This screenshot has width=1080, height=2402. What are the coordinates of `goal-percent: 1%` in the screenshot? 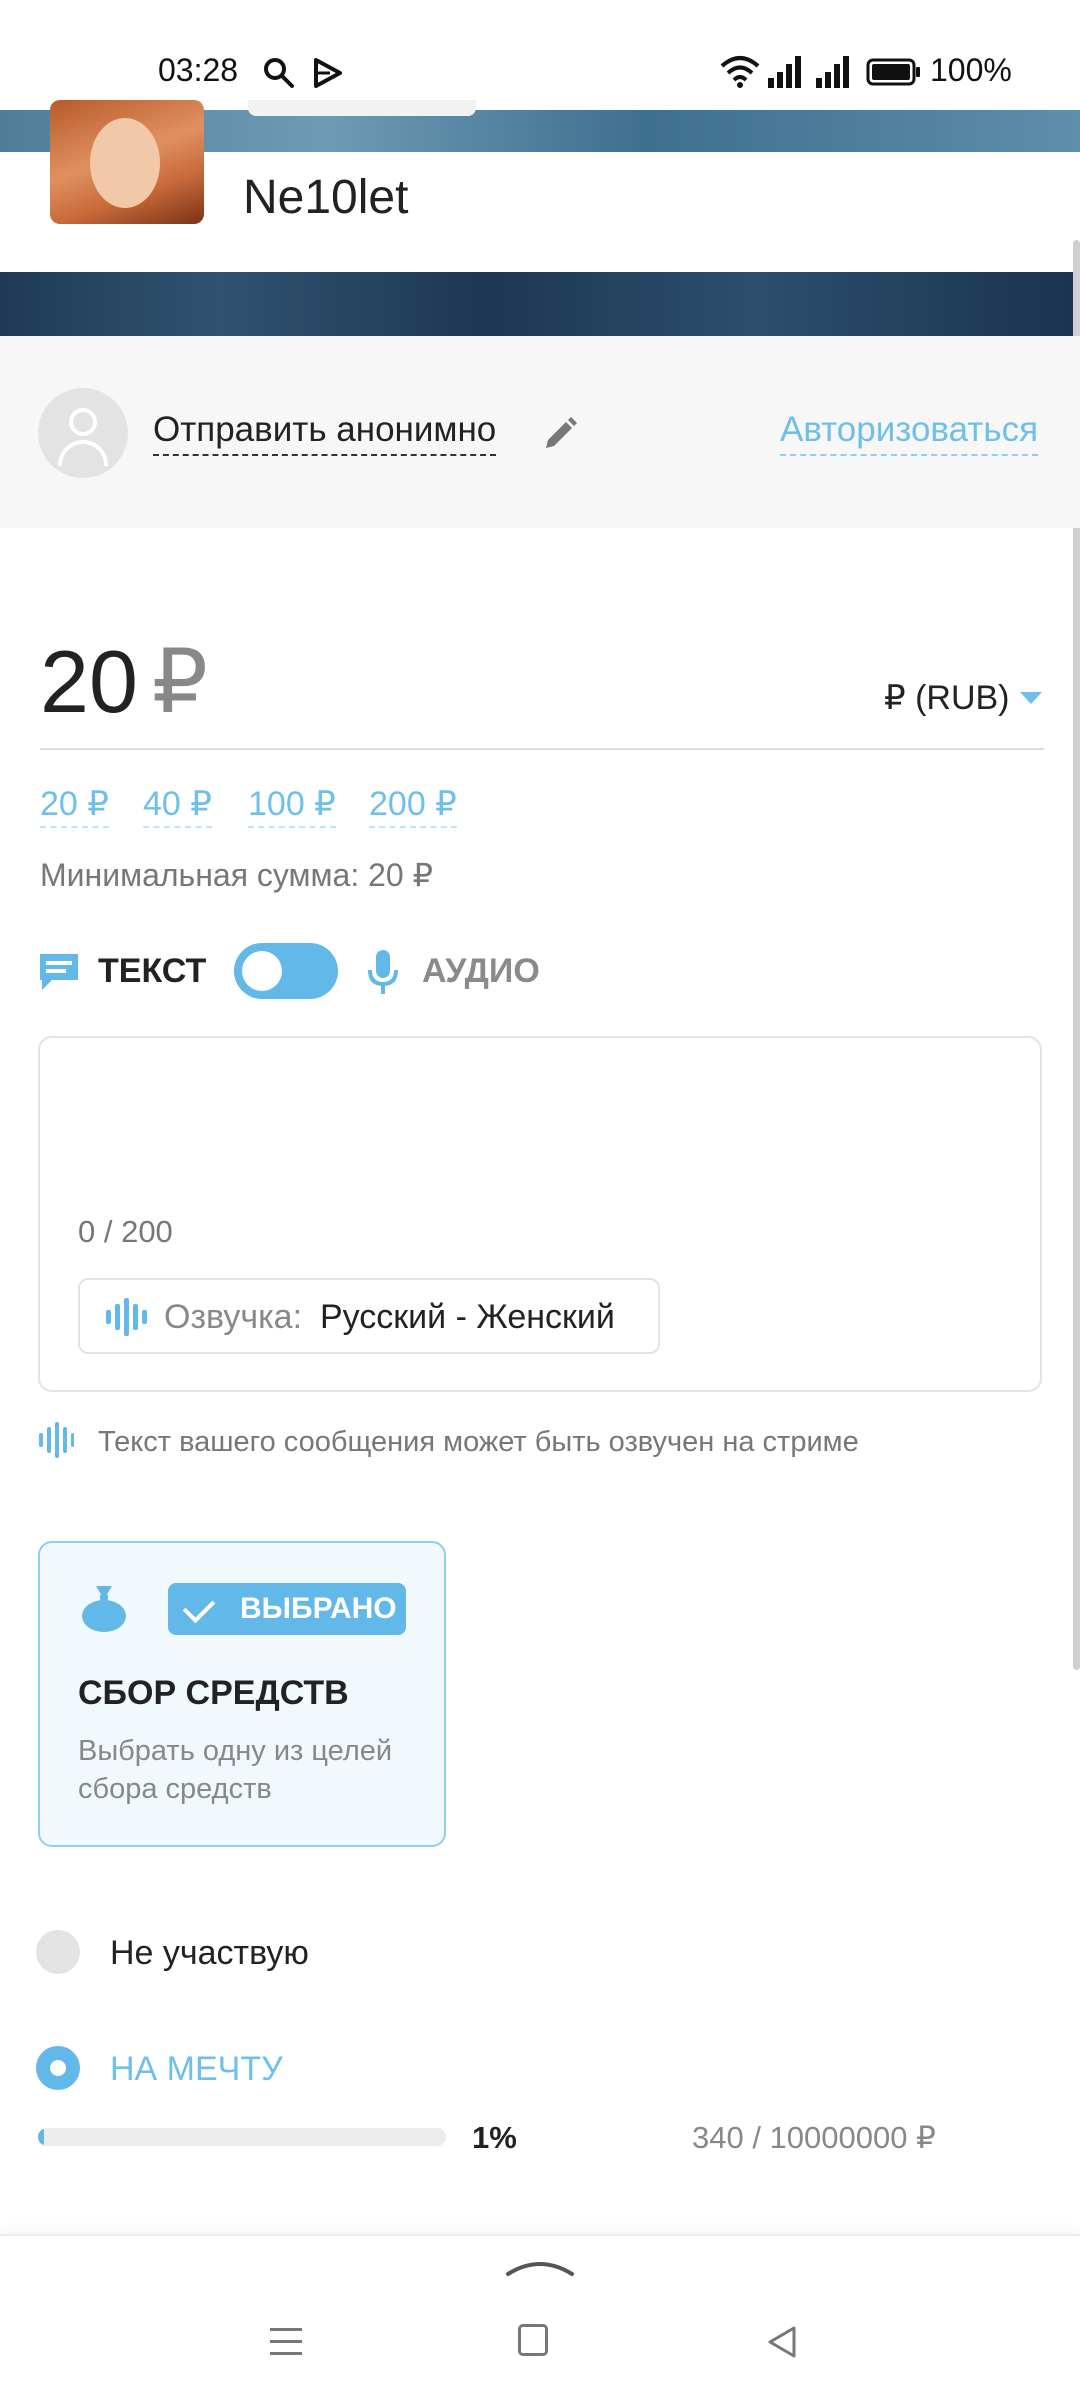 It's located at (494, 2137).